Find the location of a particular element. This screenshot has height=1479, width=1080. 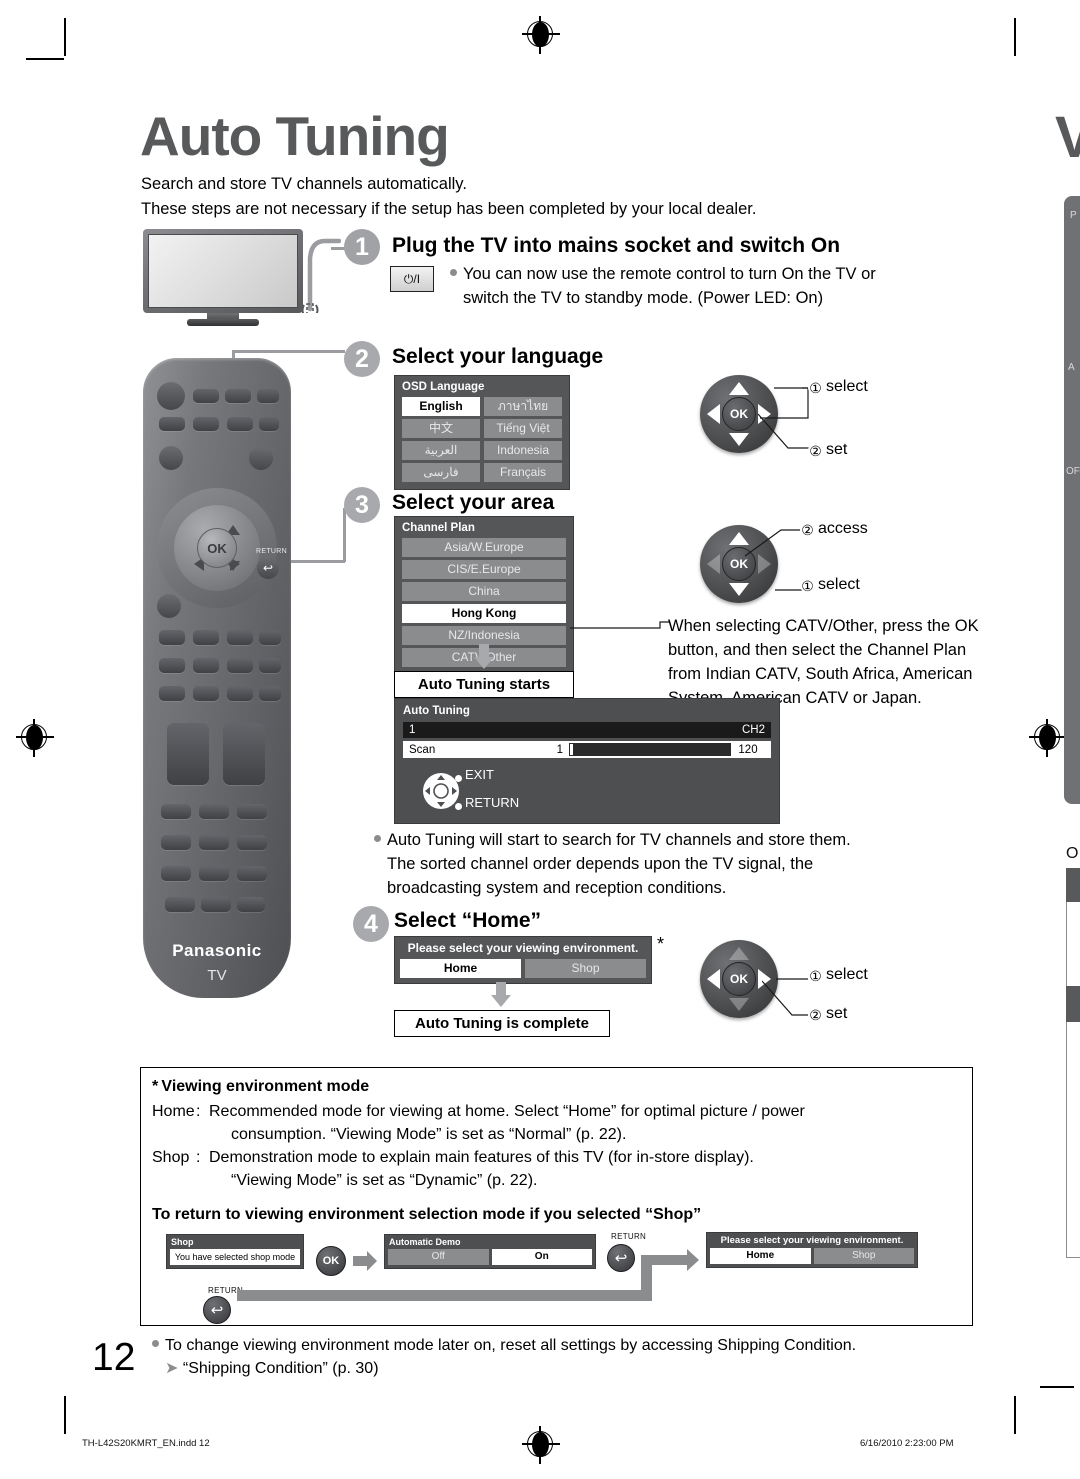

auto-tuning-complete-label: Auto Tuning is complete is located at coordinates (502, 1023).